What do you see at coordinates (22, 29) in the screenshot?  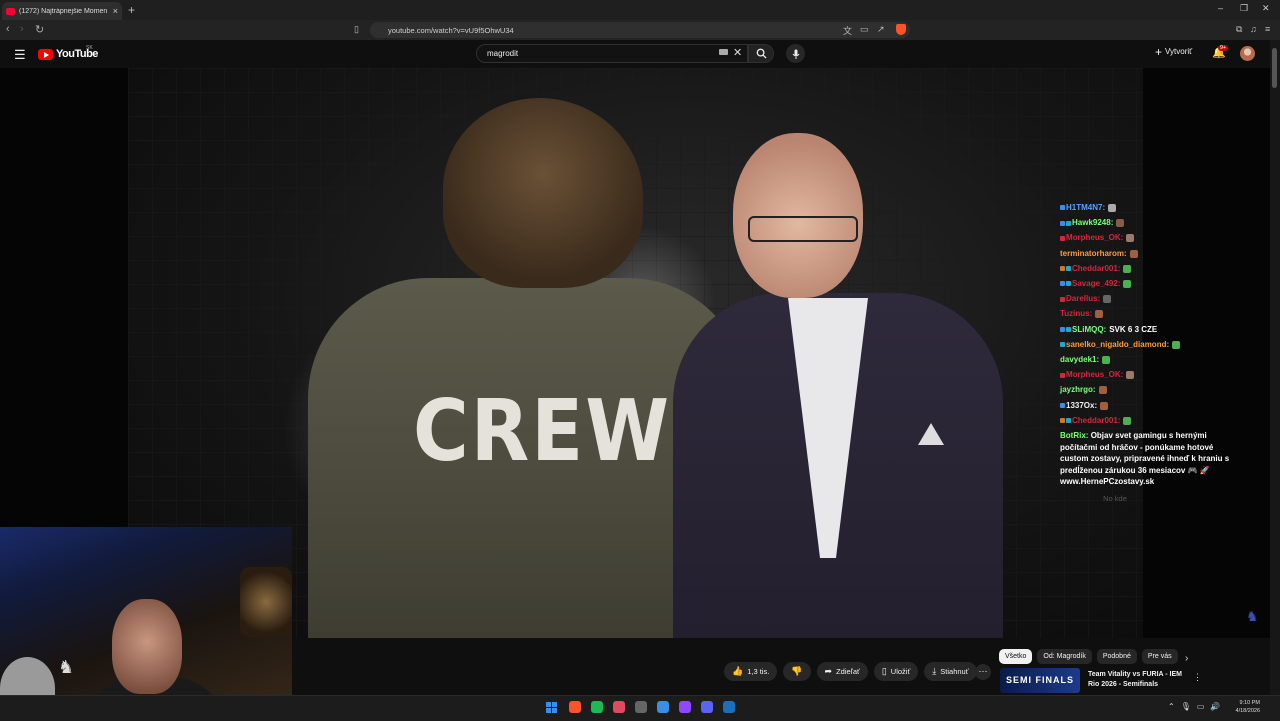 I see `forward-icon: ›` at bounding box center [22, 29].